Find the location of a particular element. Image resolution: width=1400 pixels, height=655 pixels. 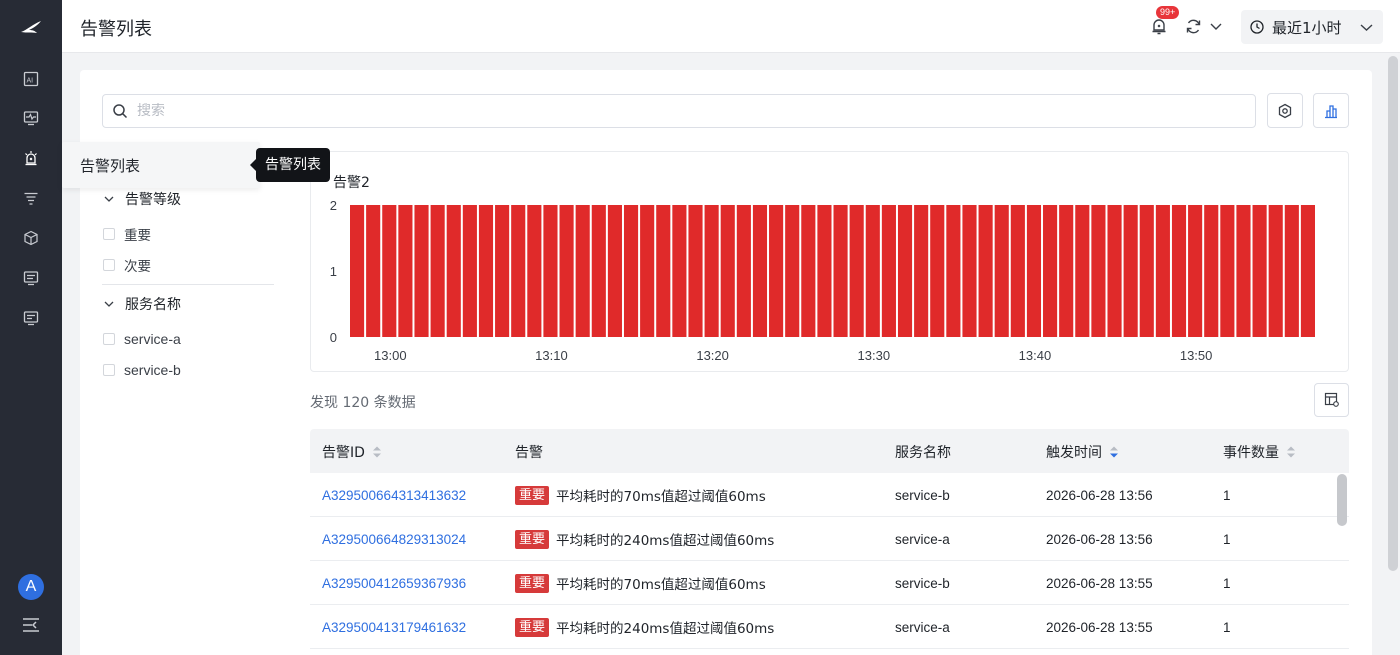

alert-id-link: A329500413179461632 is located at coordinates (394, 627).